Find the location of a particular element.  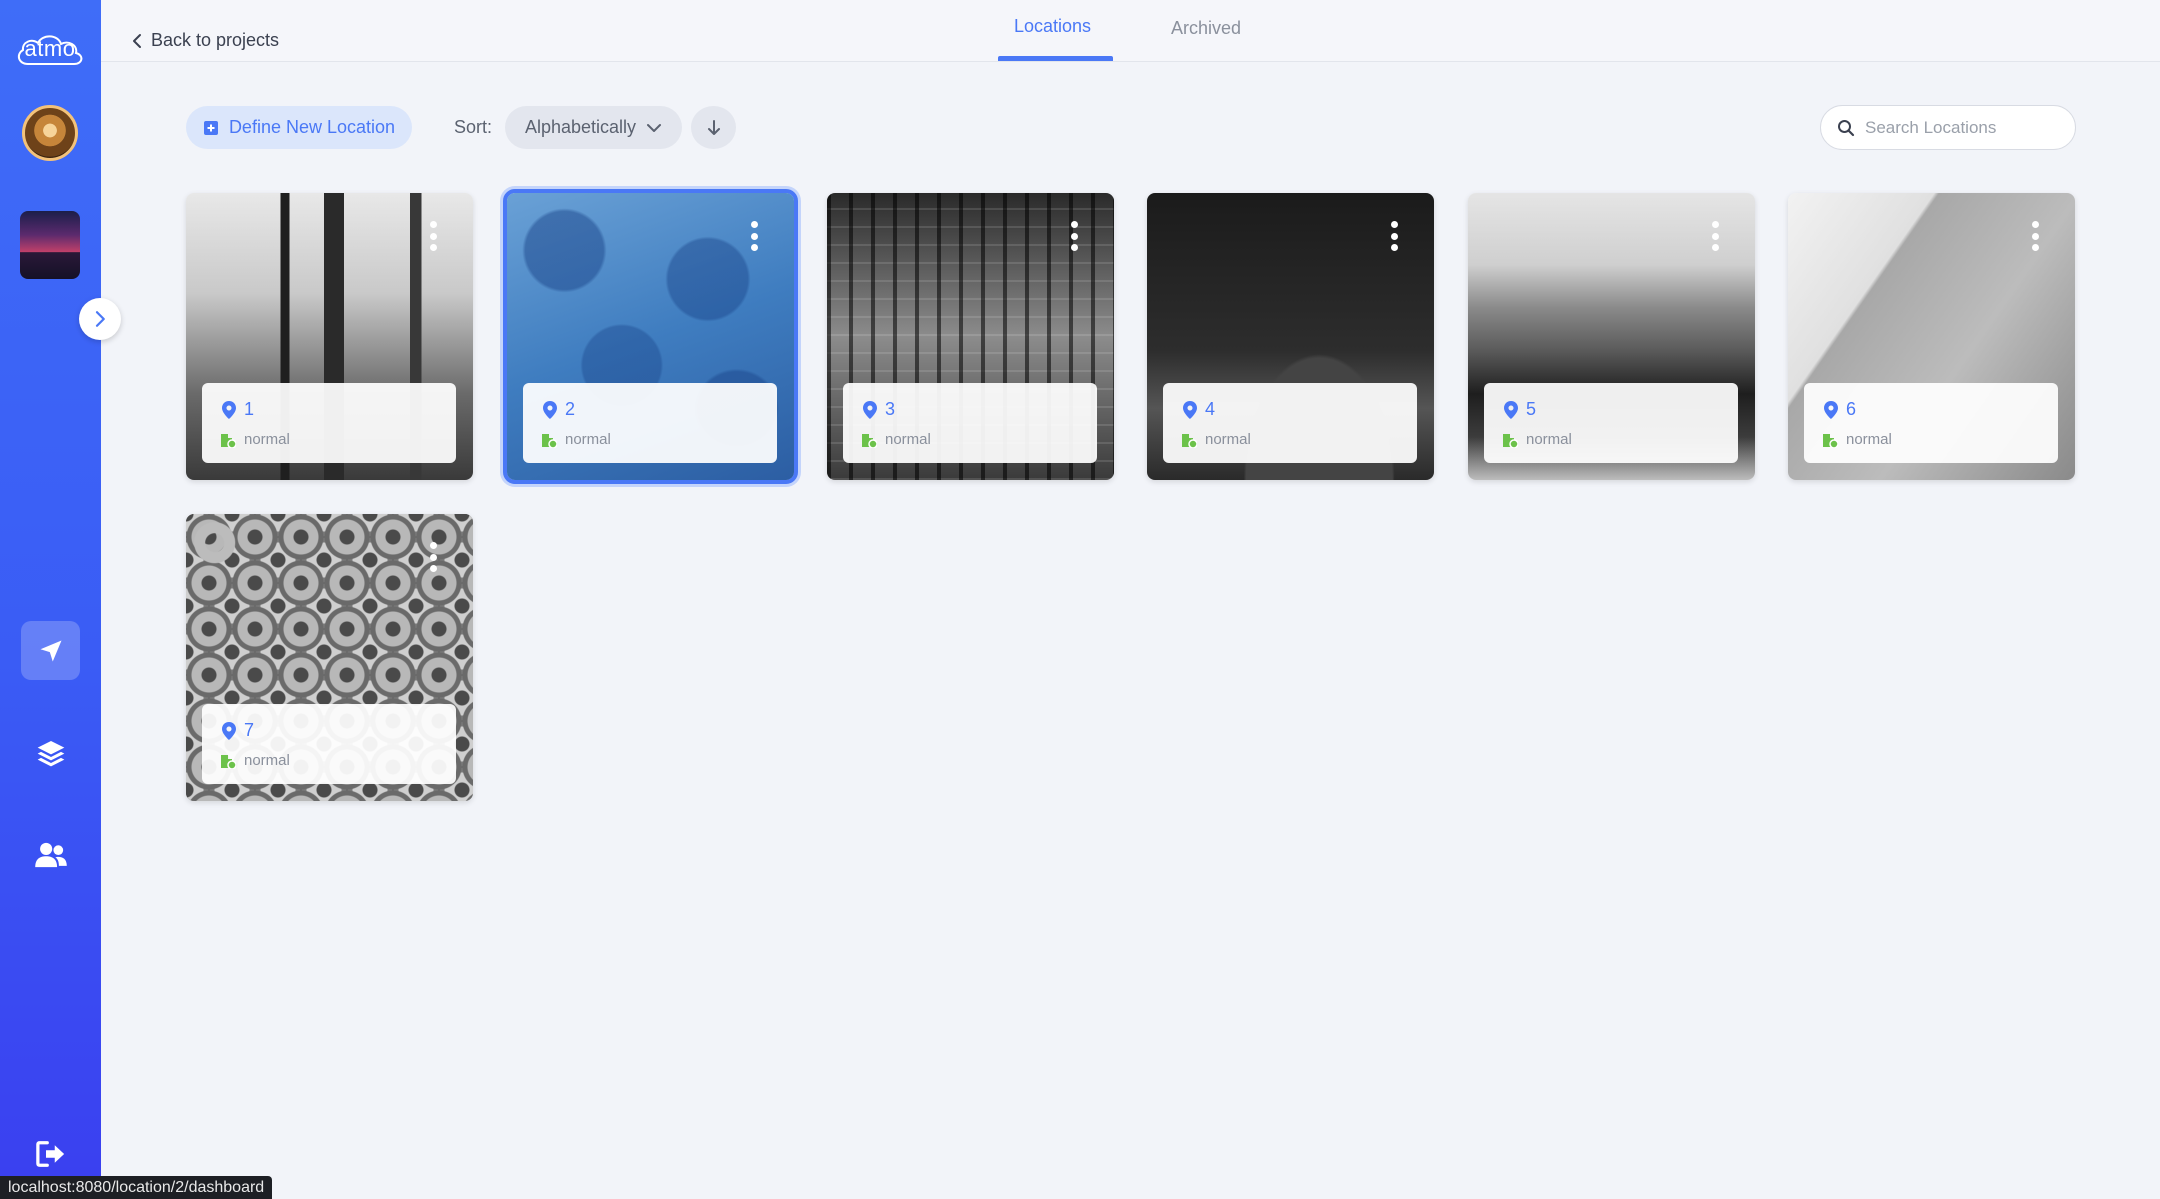

link-preview-url: localhost:8080/location/2/dashboard is located at coordinates (136, 1187).